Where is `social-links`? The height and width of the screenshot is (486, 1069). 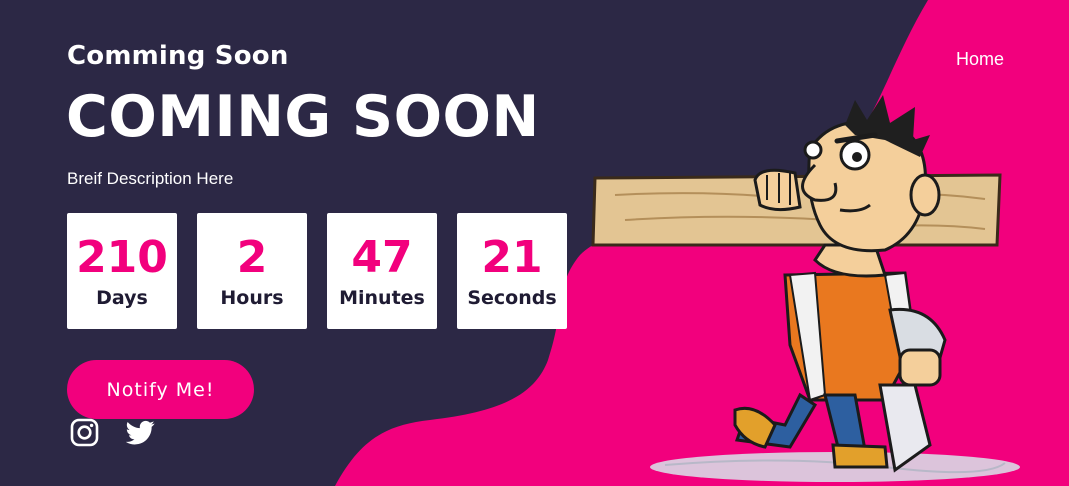
social-links is located at coordinates (112, 432).